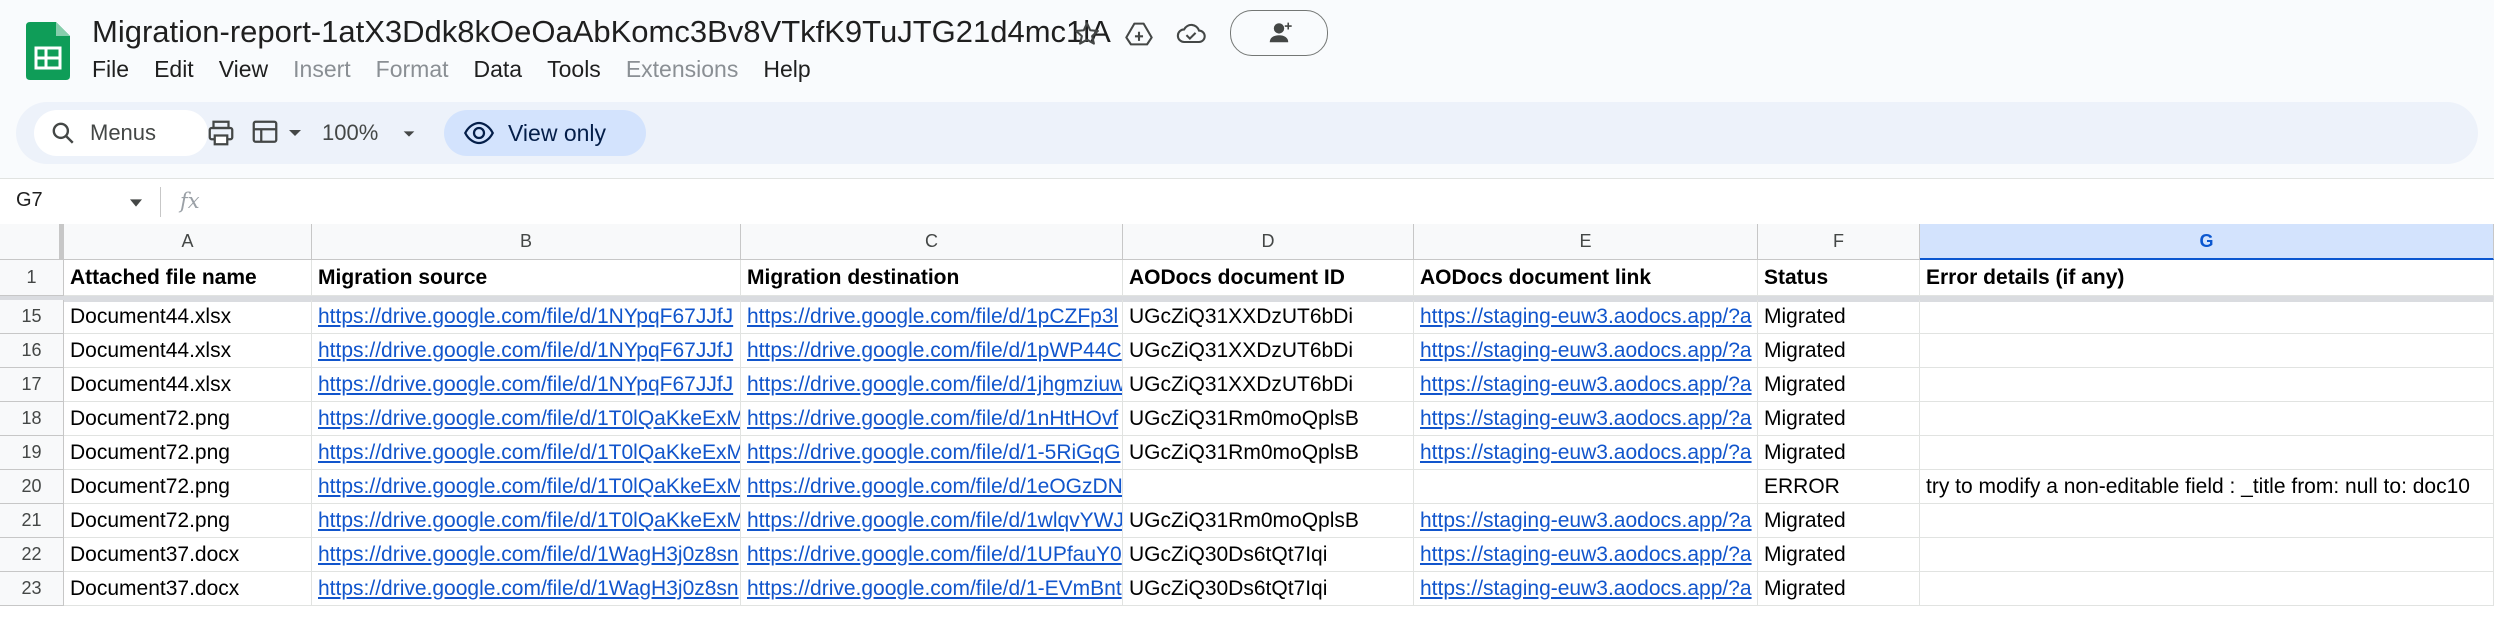  Describe the element at coordinates (1279, 33) in the screenshot. I see `share-button` at that location.